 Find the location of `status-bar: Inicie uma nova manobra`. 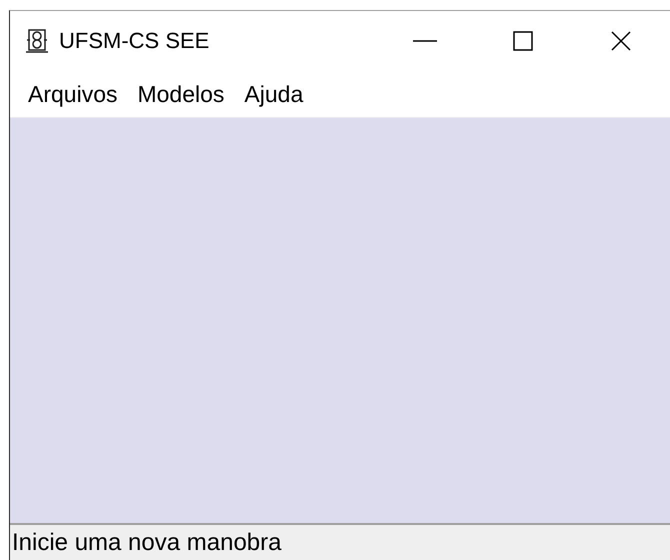

status-bar: Inicie uma nova manobra is located at coordinates (340, 541).